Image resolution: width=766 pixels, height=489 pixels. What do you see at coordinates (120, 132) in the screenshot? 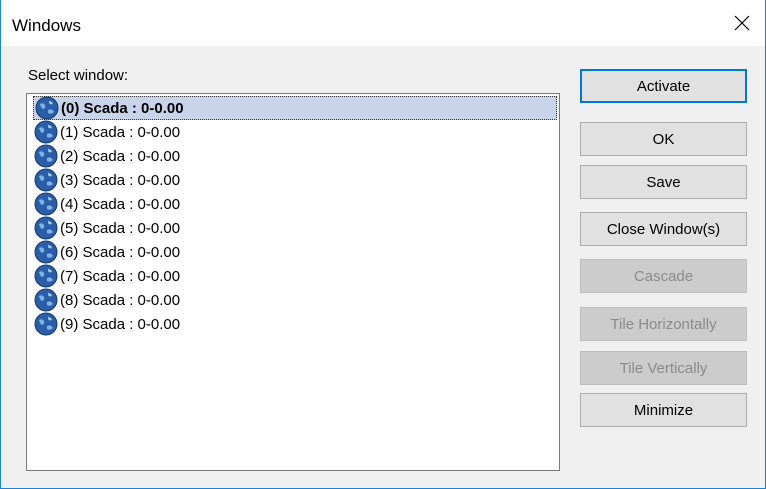
I see `list-item-label: (1) Scada : 0-0.00` at bounding box center [120, 132].